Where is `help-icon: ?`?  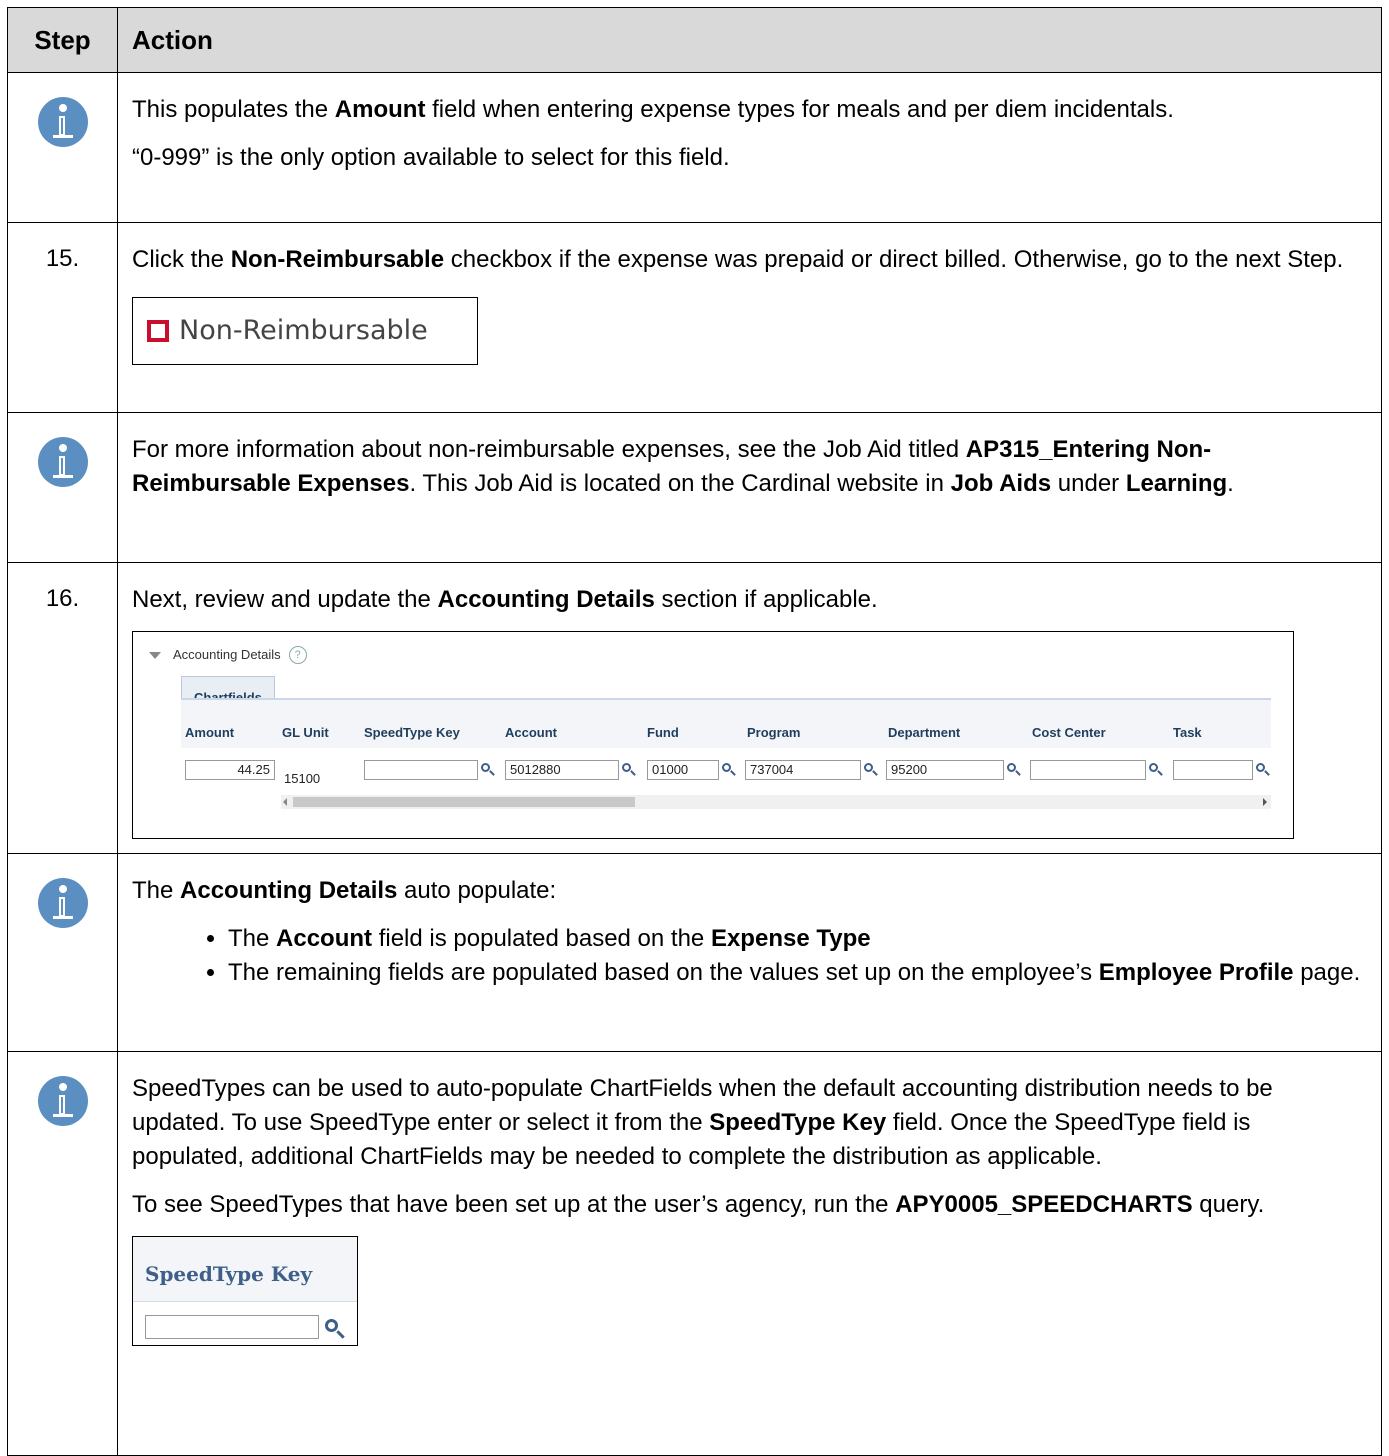 help-icon: ? is located at coordinates (297, 655).